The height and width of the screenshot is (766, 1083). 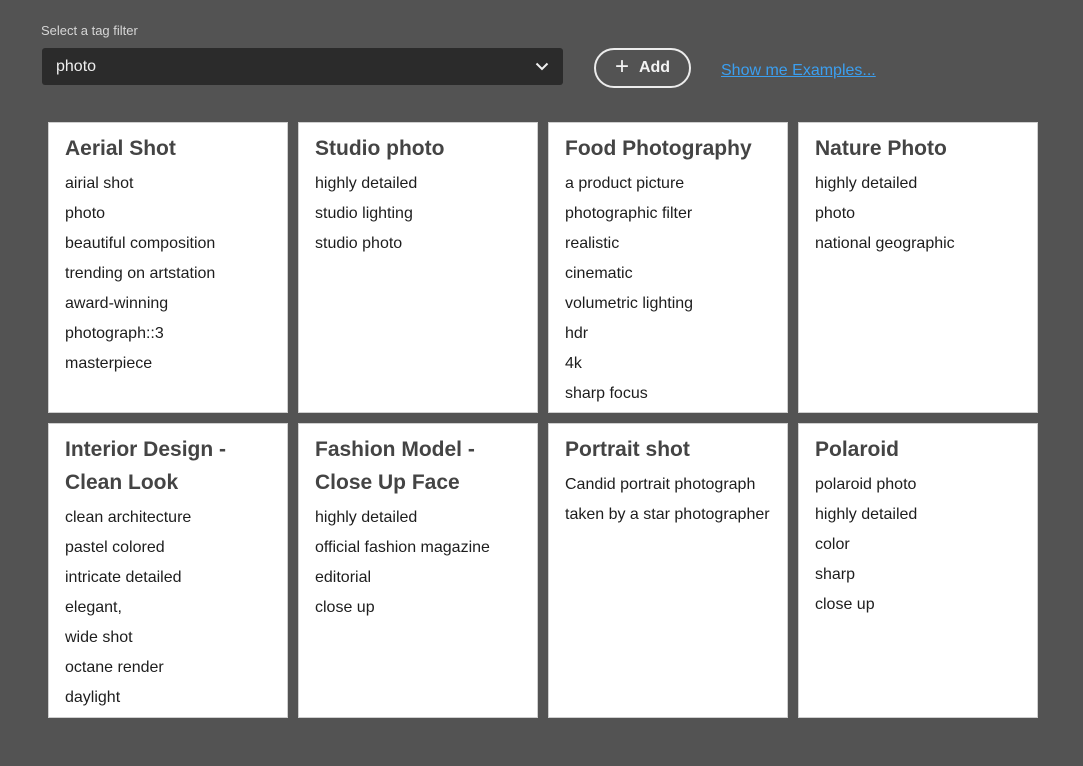 What do you see at coordinates (114, 667) in the screenshot?
I see `tag-item: octane render` at bounding box center [114, 667].